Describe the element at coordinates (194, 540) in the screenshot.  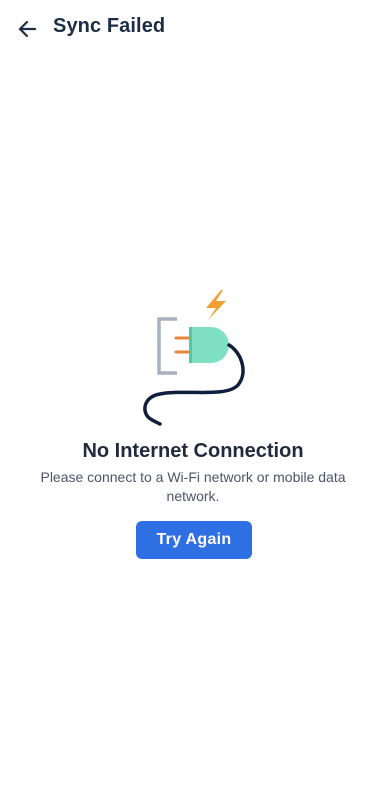
I see `try-again-button: Try Again` at that location.